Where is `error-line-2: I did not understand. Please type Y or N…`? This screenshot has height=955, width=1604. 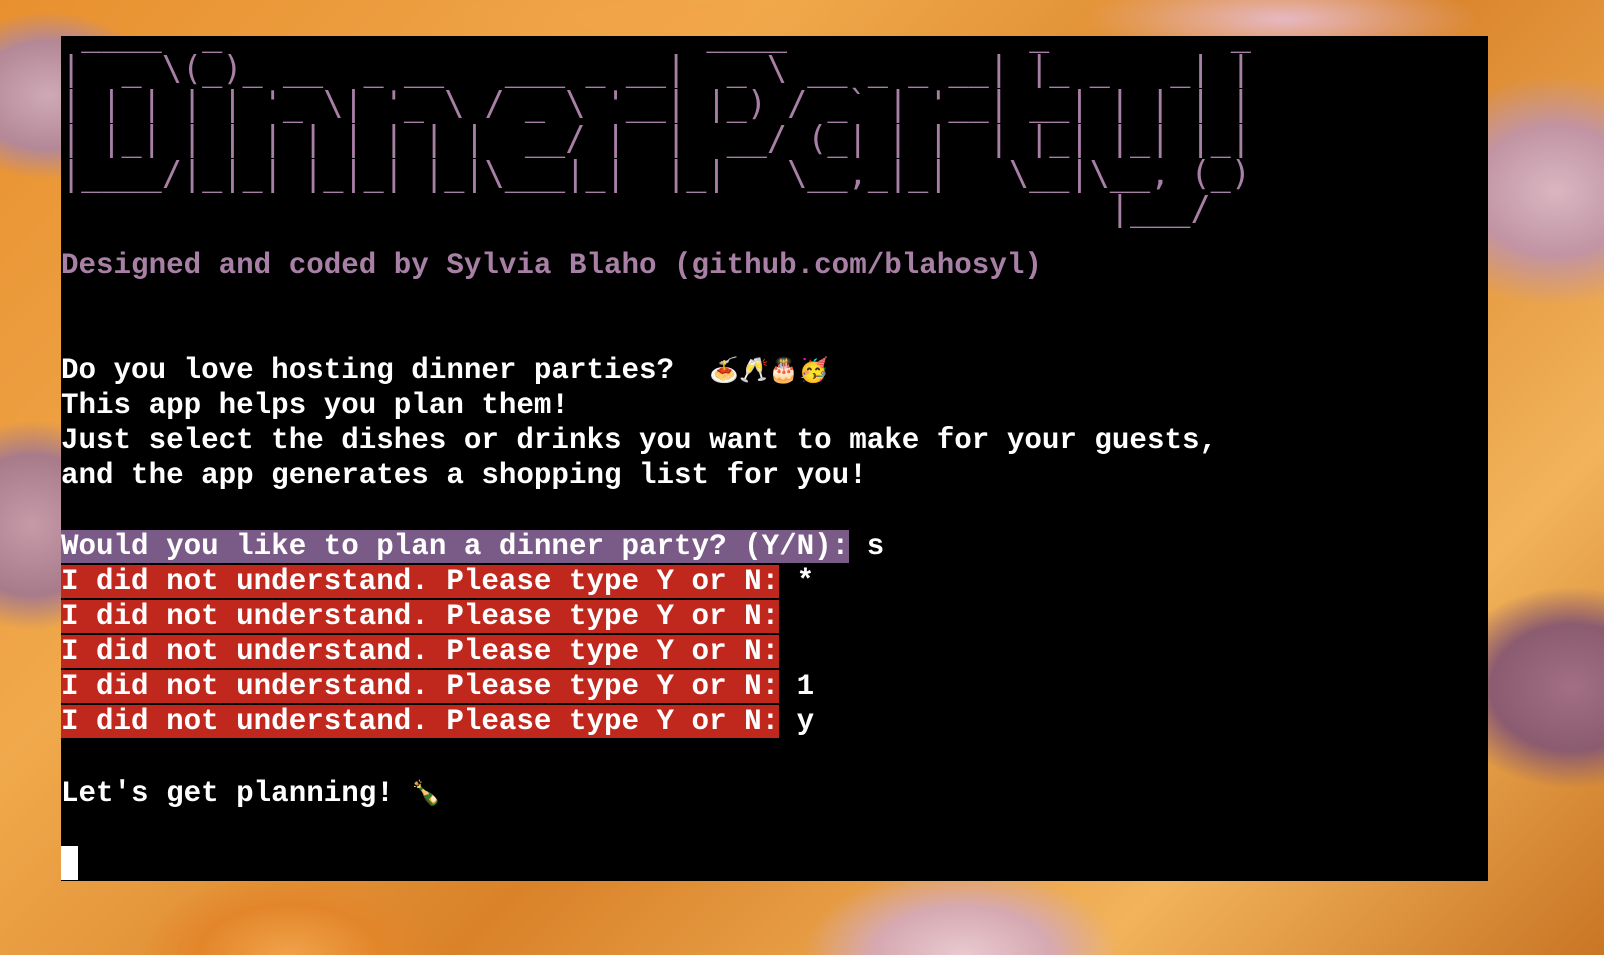 error-line-2: I did not understand. Please type Y or N… is located at coordinates (420, 616).